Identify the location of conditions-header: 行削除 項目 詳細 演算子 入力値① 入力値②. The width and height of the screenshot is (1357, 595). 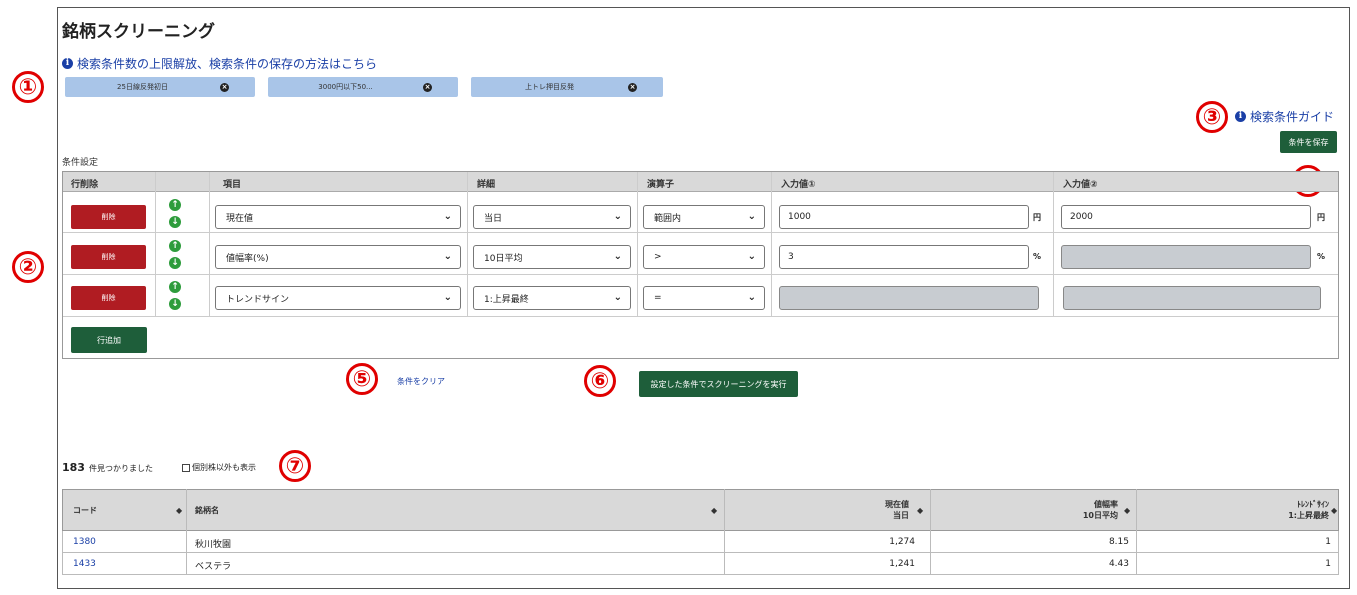
(700, 182).